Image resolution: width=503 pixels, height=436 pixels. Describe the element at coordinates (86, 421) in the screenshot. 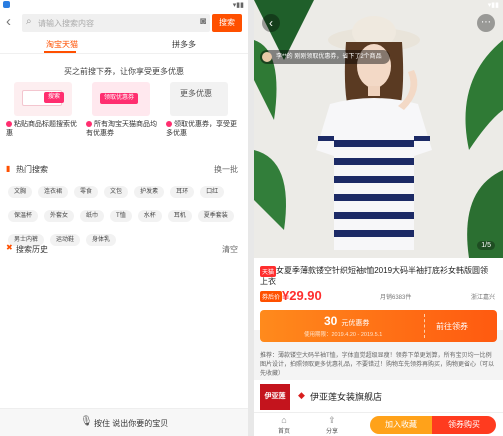

I see `microphone-icon: 🎙` at that location.